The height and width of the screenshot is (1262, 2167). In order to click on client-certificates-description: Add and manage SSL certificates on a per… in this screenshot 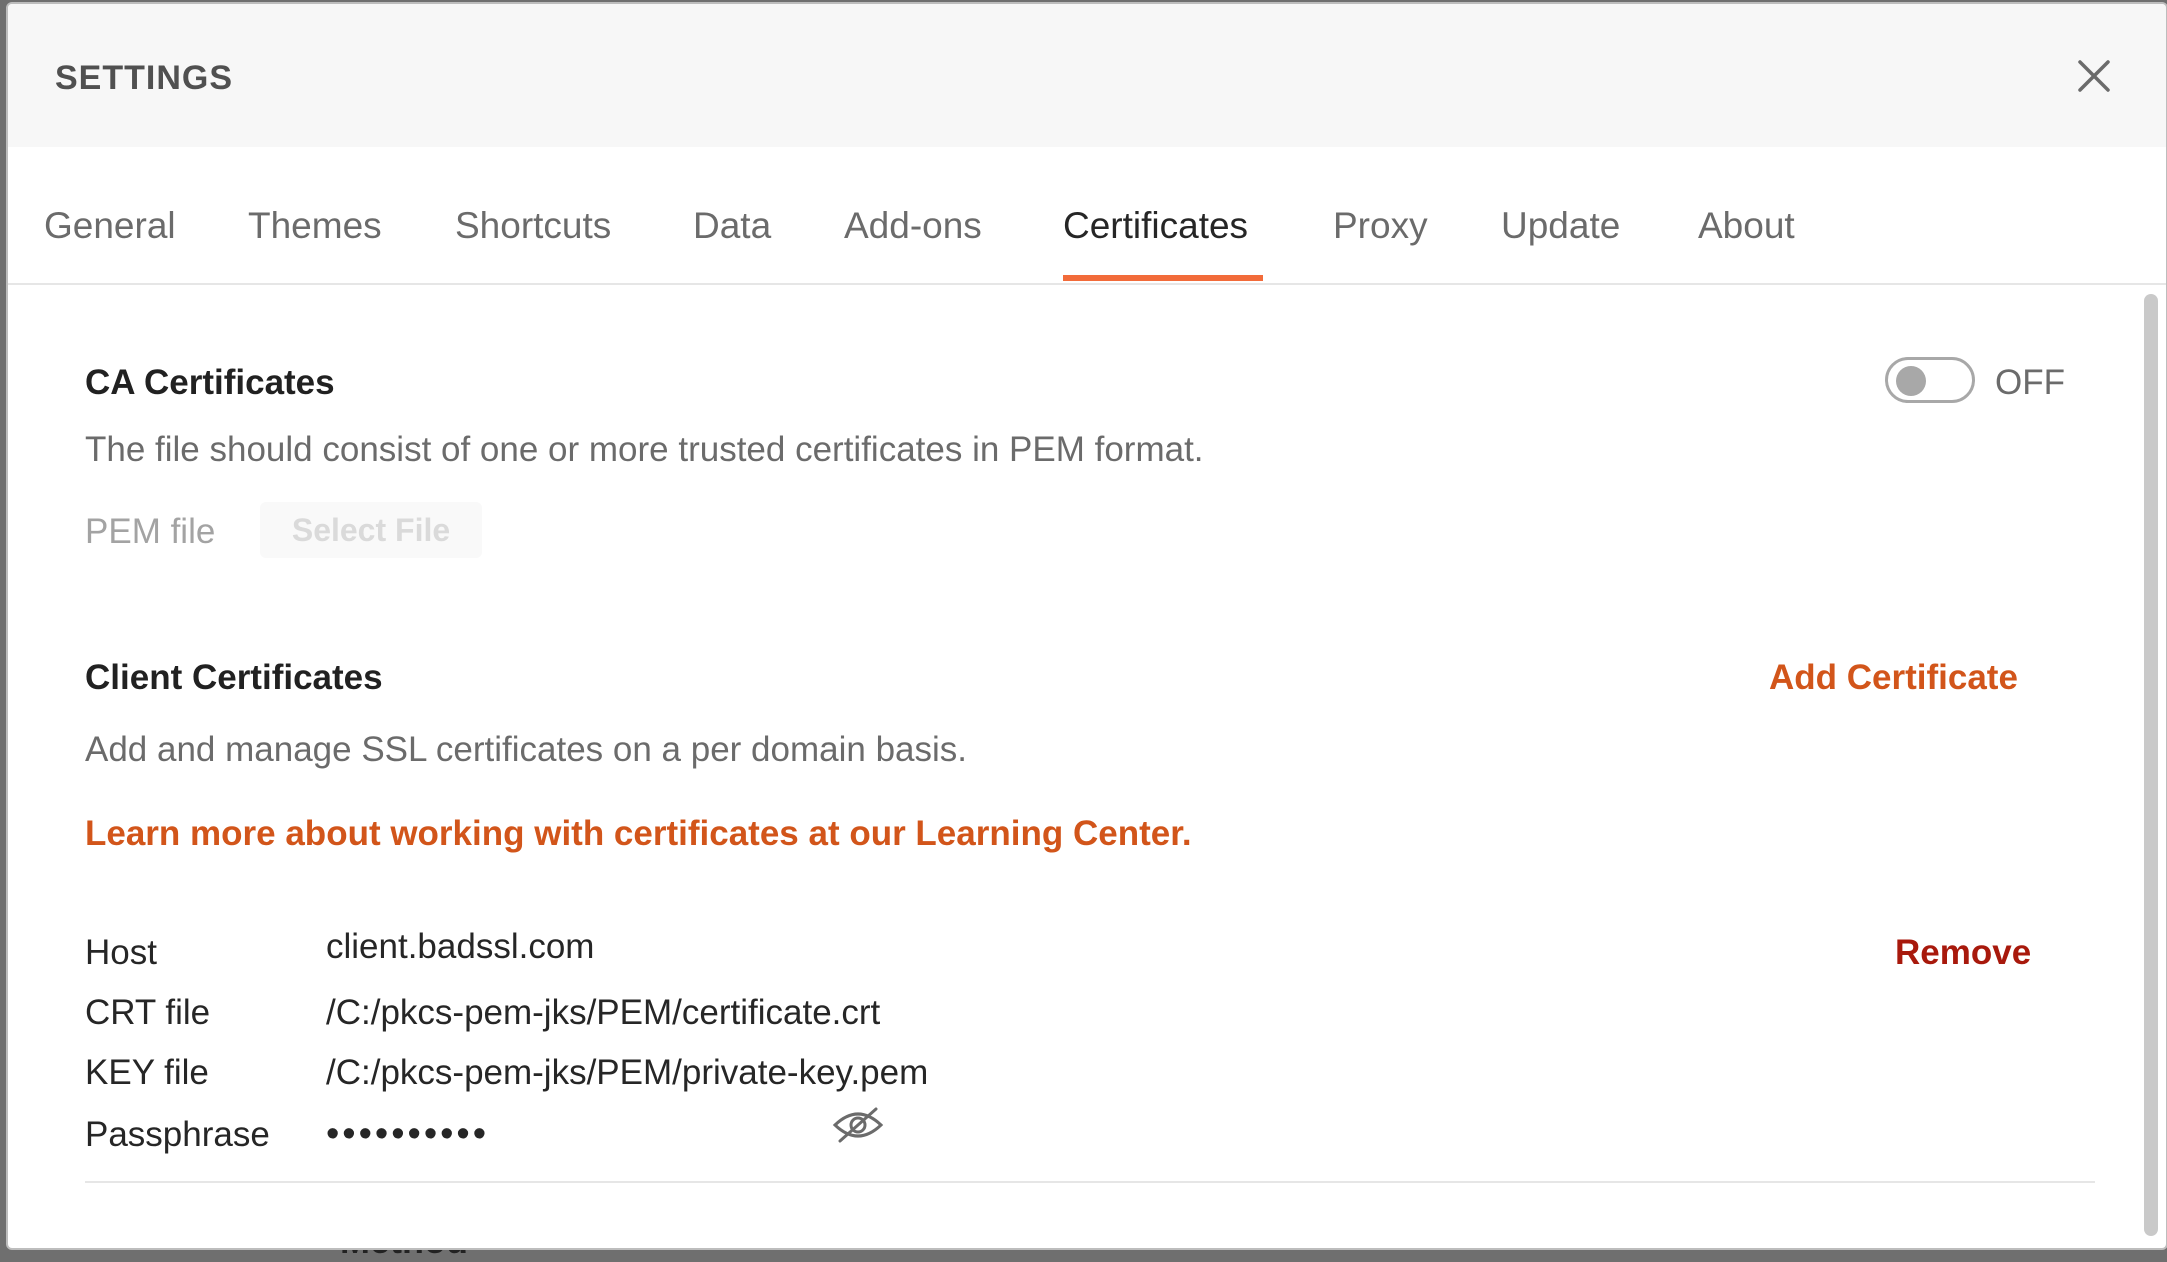, I will do `click(526, 749)`.